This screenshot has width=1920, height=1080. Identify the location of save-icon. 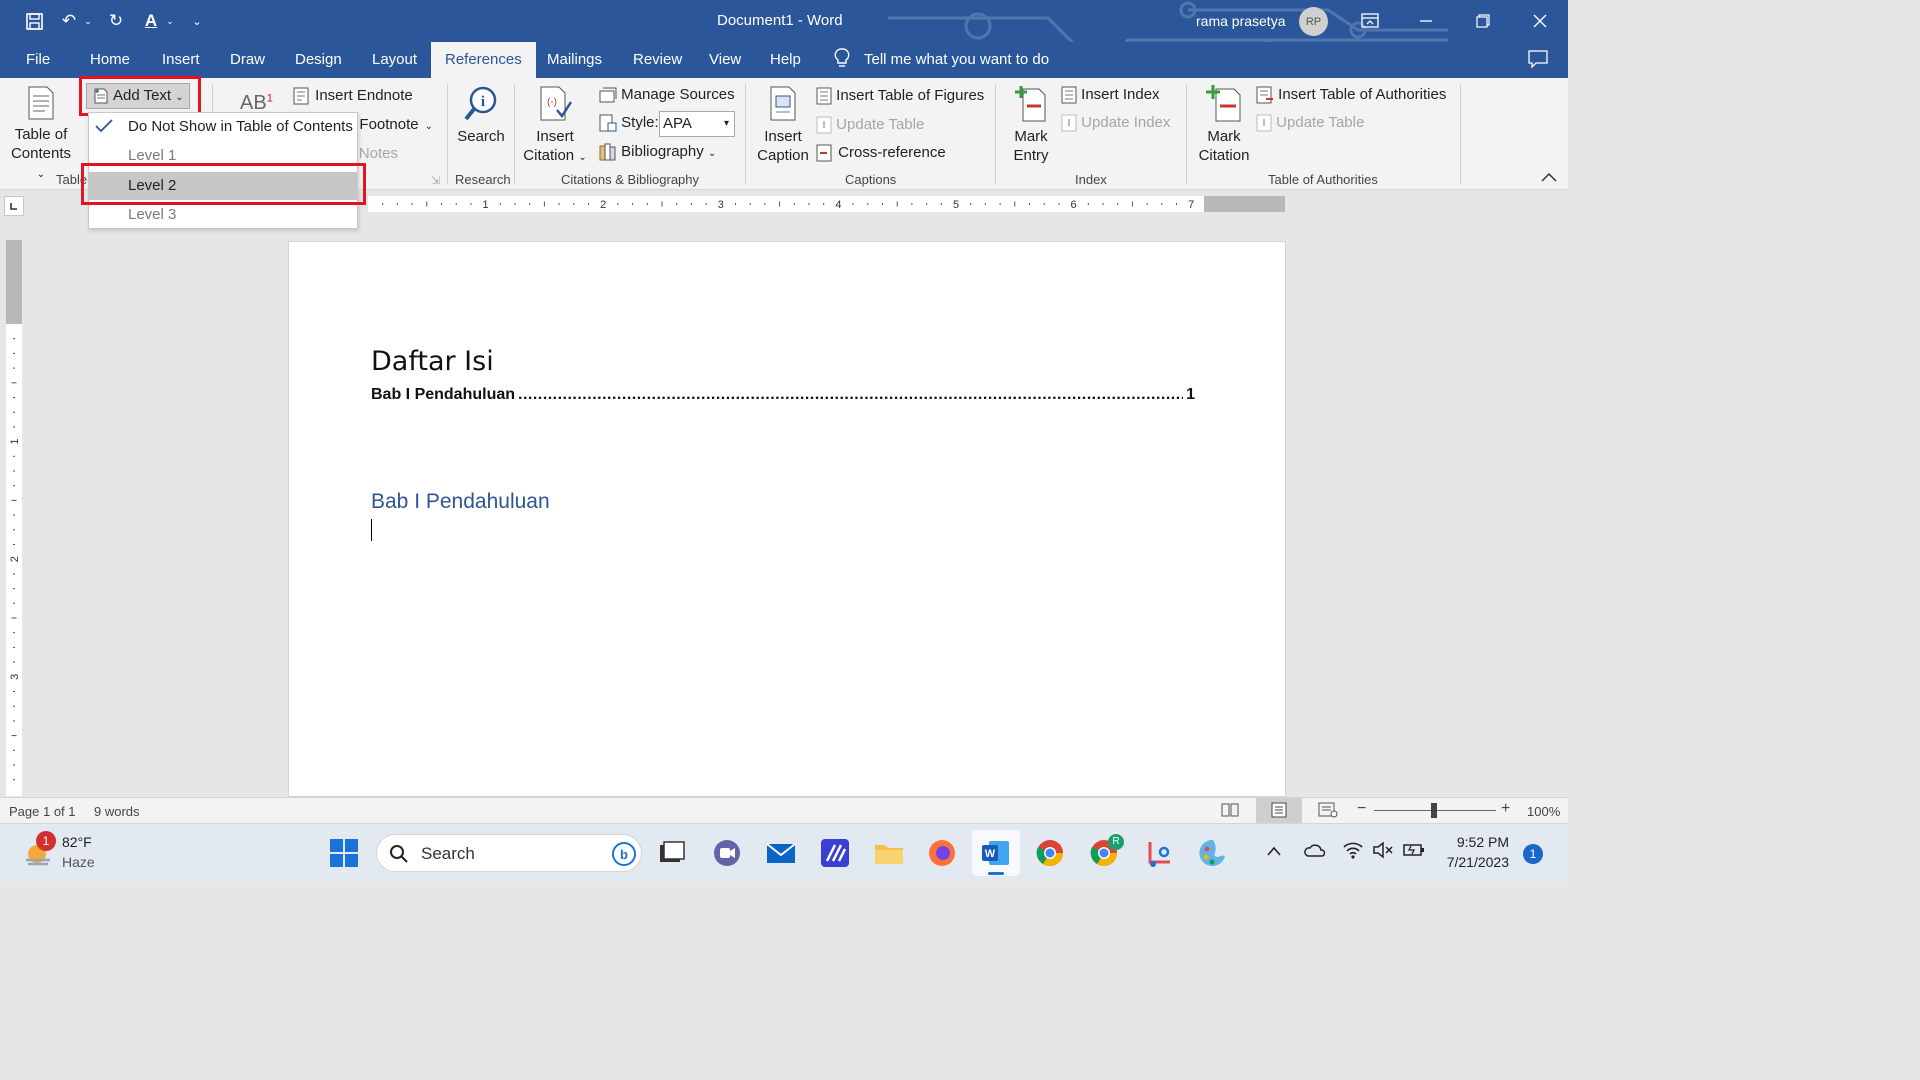
(34, 21).